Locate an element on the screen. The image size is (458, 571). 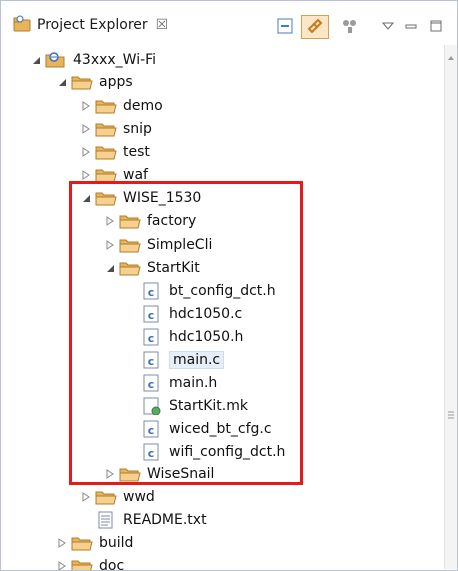
tree-item-label: waf is located at coordinates (135, 175).